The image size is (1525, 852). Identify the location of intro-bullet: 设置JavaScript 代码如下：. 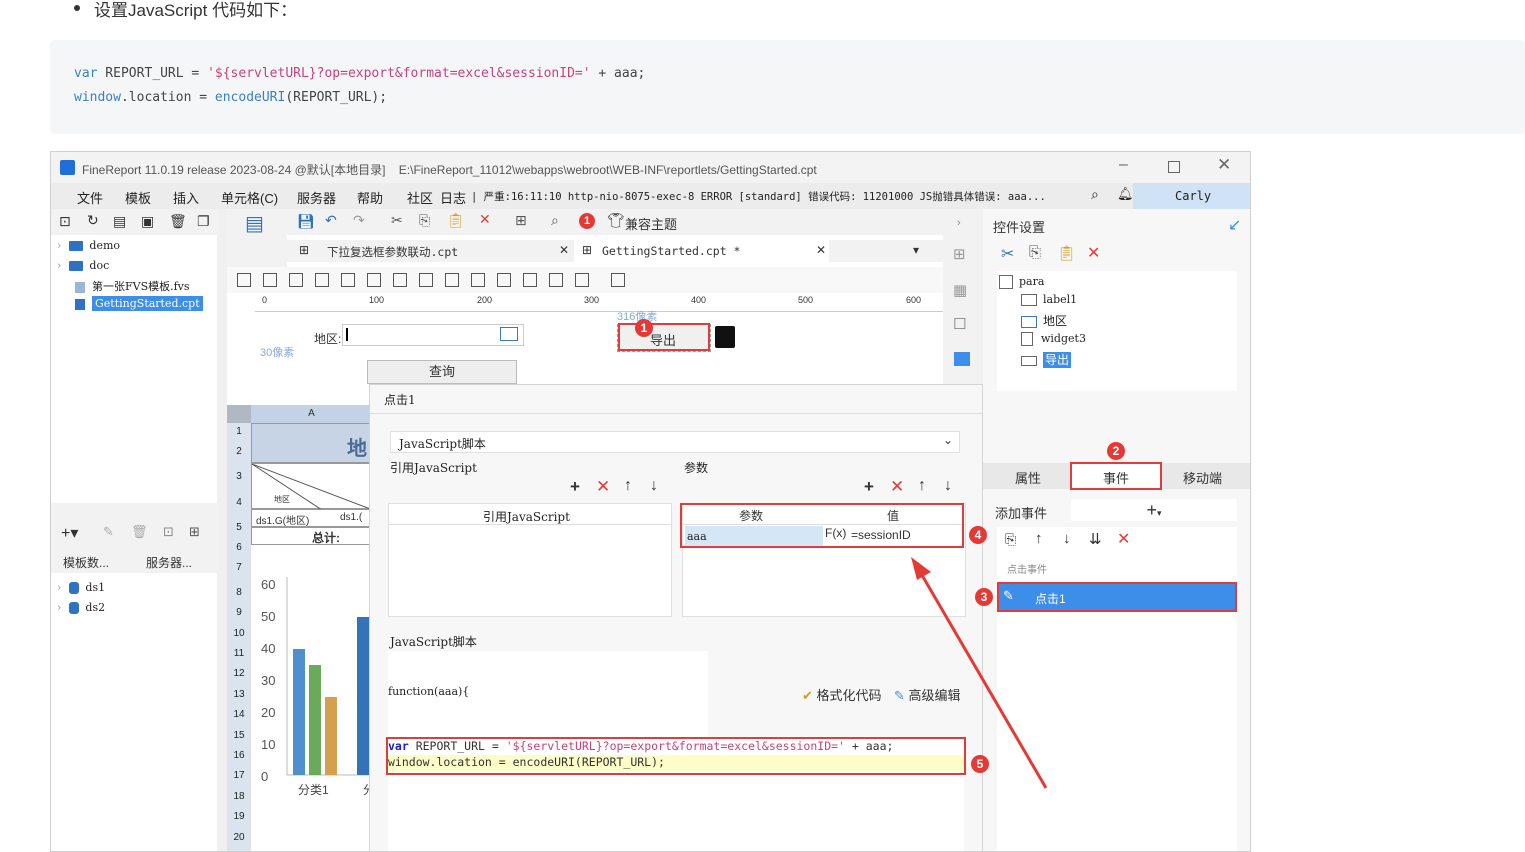
(185, 10).